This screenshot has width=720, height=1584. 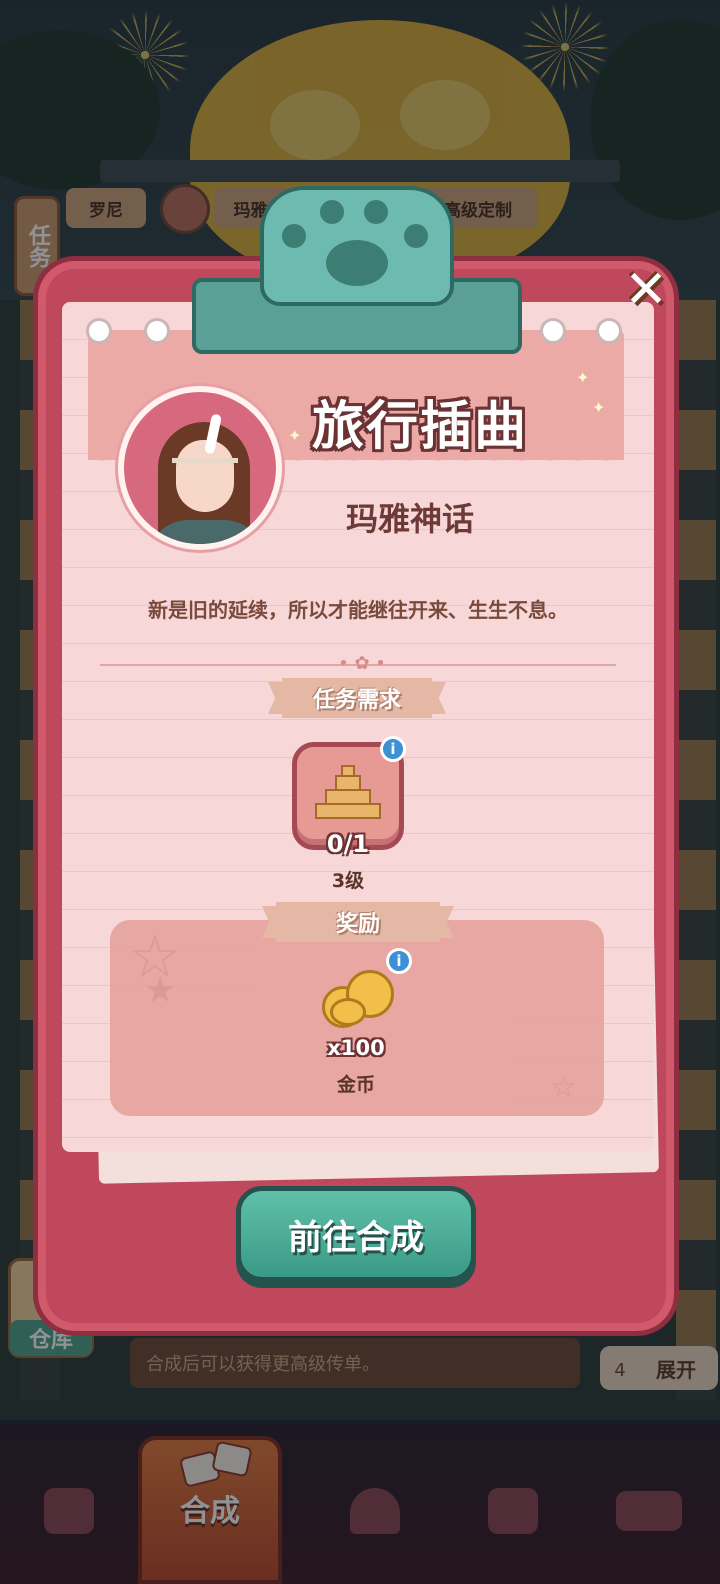 I want to click on paw-coin-icon, so click(x=360, y=997).